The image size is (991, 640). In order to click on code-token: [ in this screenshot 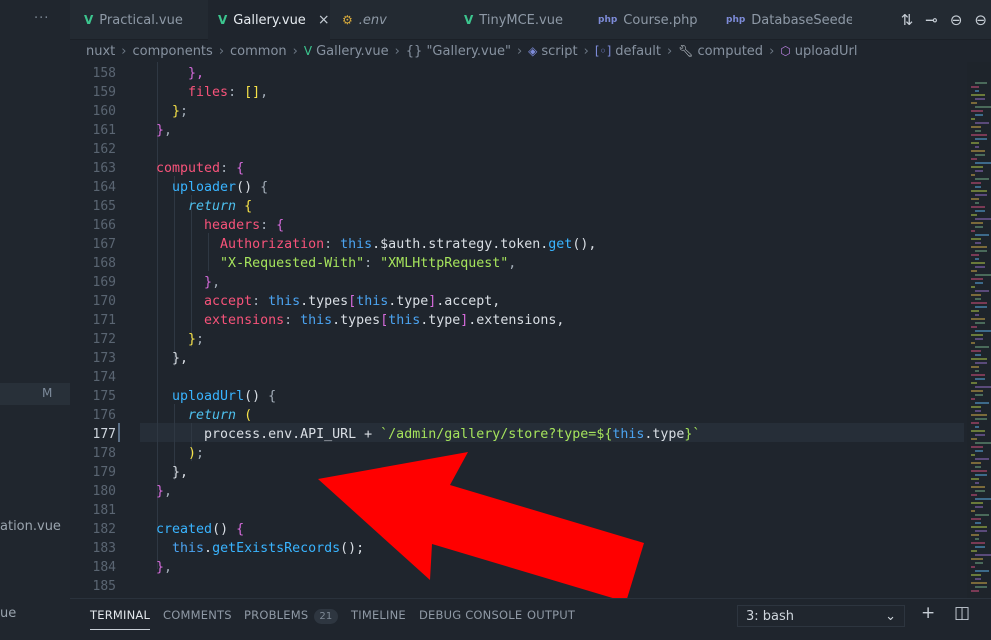, I will do `click(352, 301)`.